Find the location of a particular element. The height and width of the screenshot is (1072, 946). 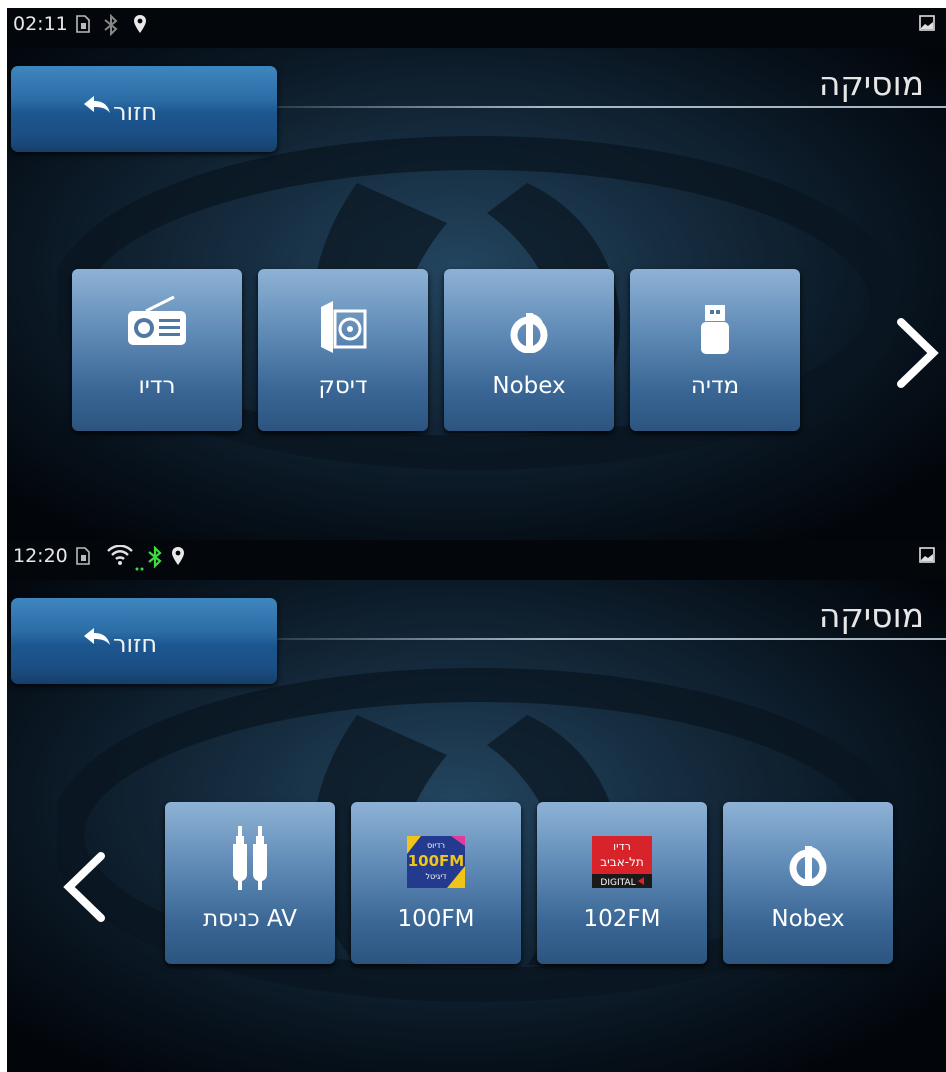

next-page-arrow-icon is located at coordinates (917, 355).